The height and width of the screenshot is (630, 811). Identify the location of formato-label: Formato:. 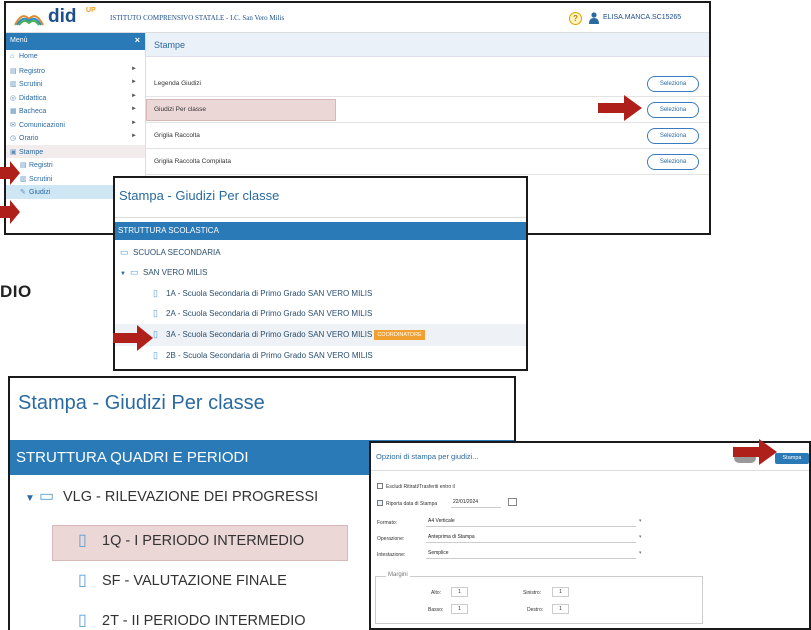
(387, 523).